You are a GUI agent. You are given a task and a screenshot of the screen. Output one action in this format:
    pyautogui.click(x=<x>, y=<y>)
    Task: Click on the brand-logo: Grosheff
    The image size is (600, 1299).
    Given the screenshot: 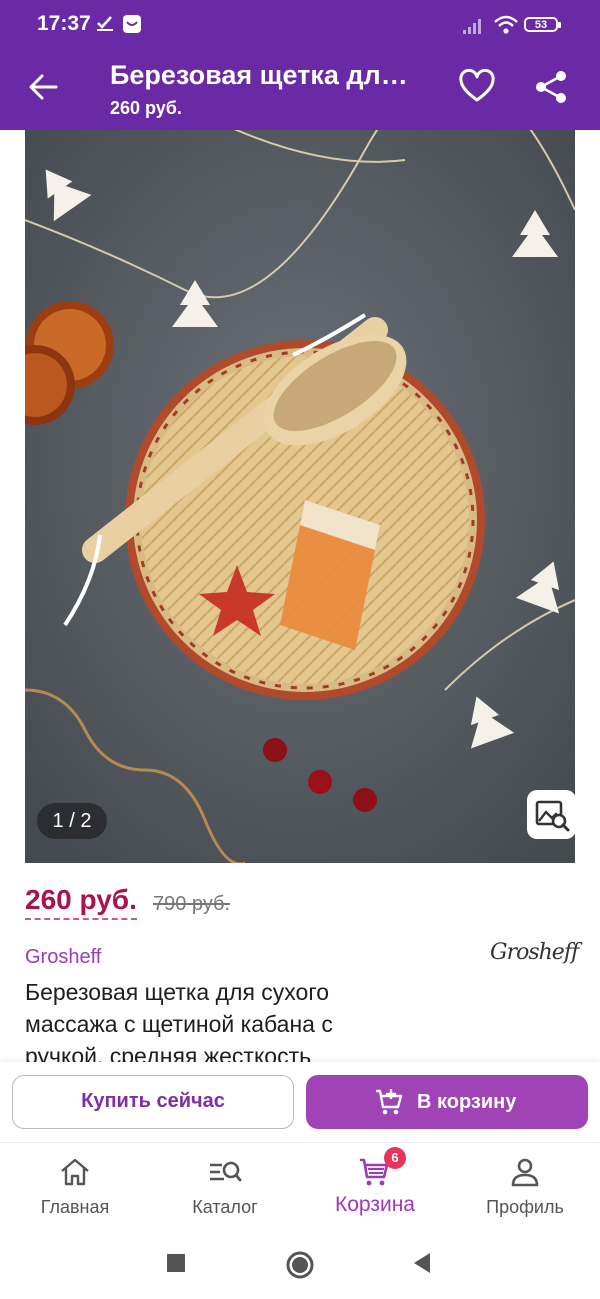 What is the action you would take?
    pyautogui.click(x=534, y=952)
    